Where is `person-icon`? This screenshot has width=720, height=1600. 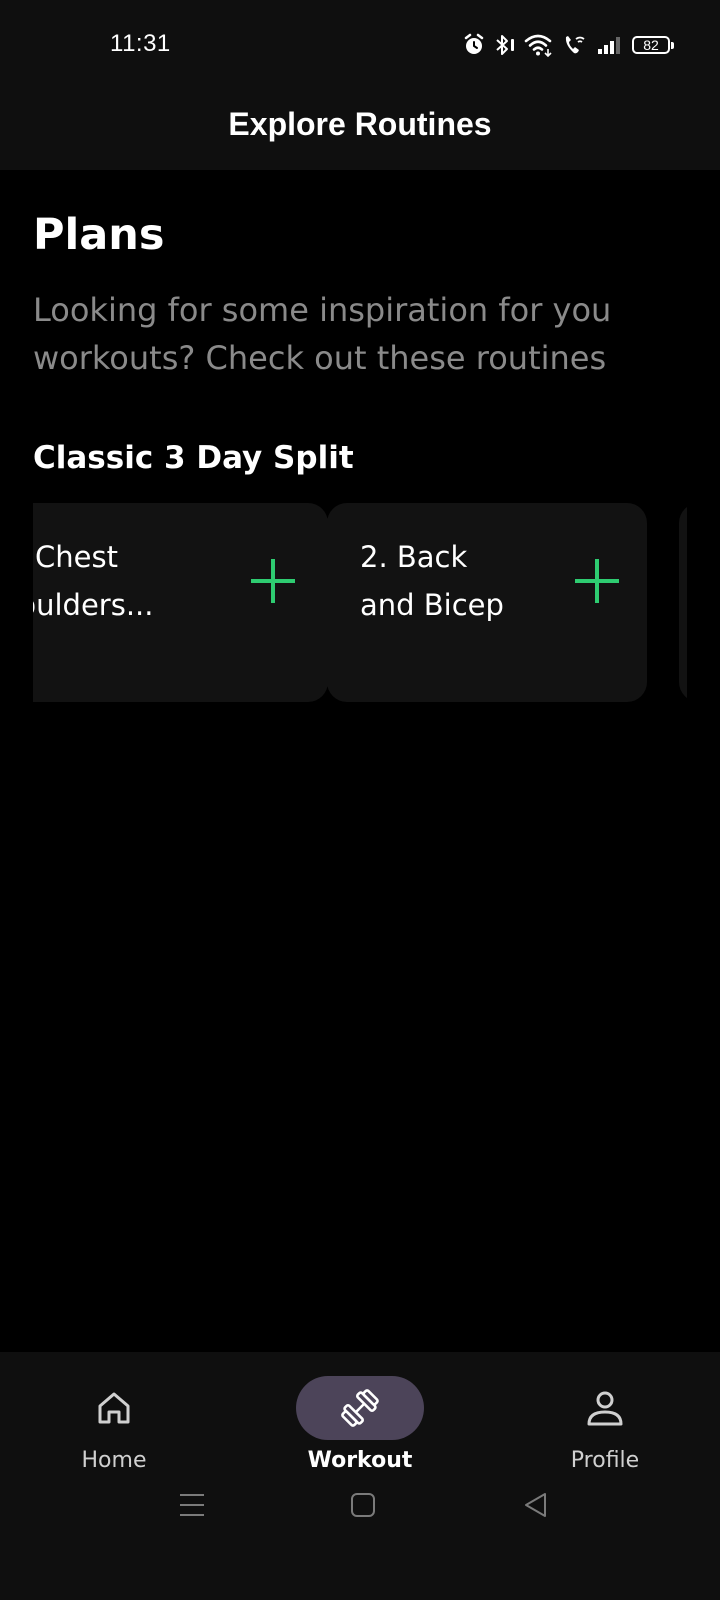
person-icon is located at coordinates (605, 1408).